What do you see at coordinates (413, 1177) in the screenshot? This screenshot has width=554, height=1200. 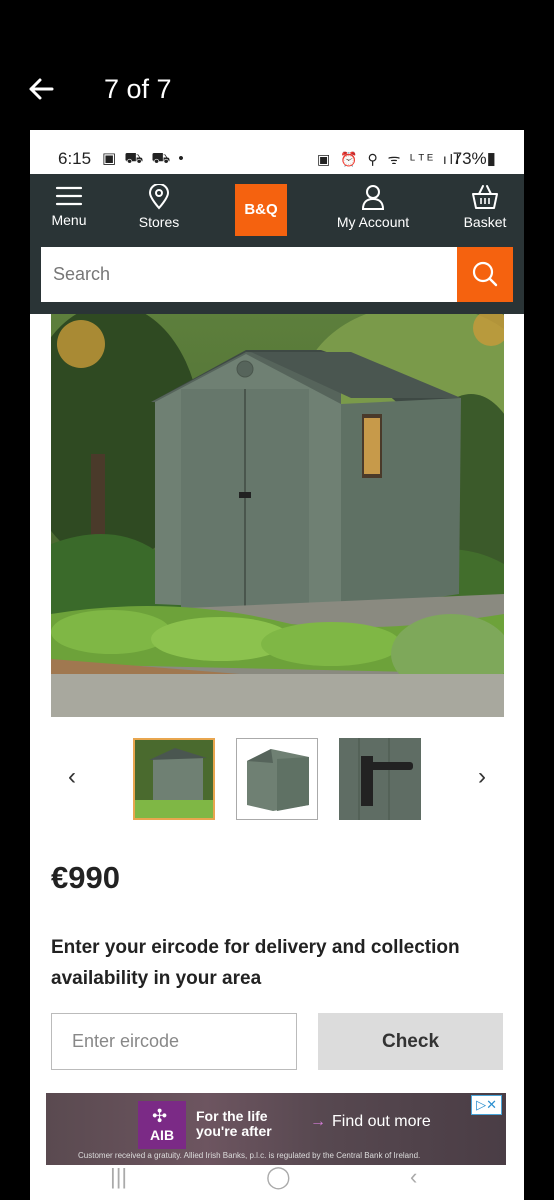 I see `back-button: ‹` at bounding box center [413, 1177].